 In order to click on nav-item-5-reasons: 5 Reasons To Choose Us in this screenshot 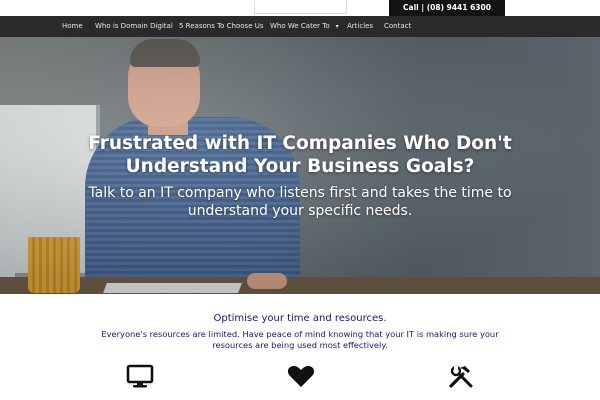, I will do `click(221, 26)`.